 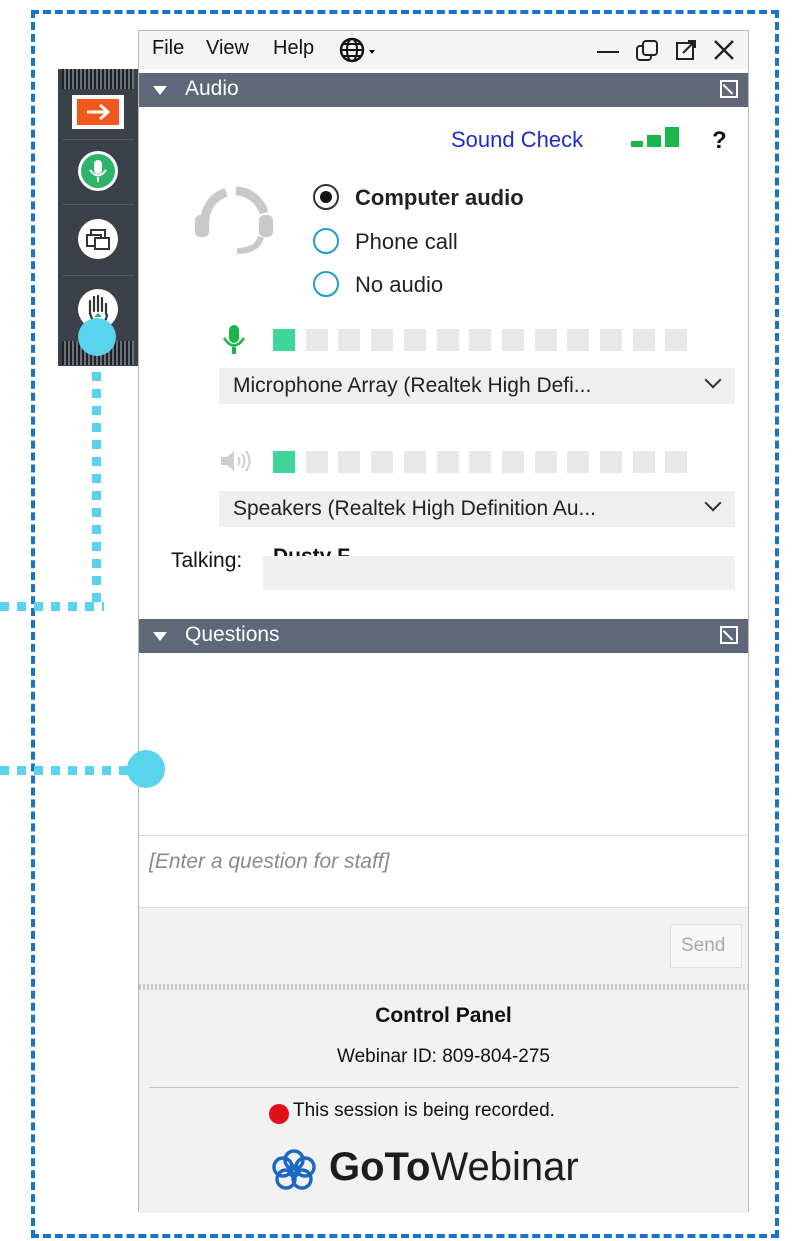 I want to click on recording-indicator-icon, so click(x=279, y=1114).